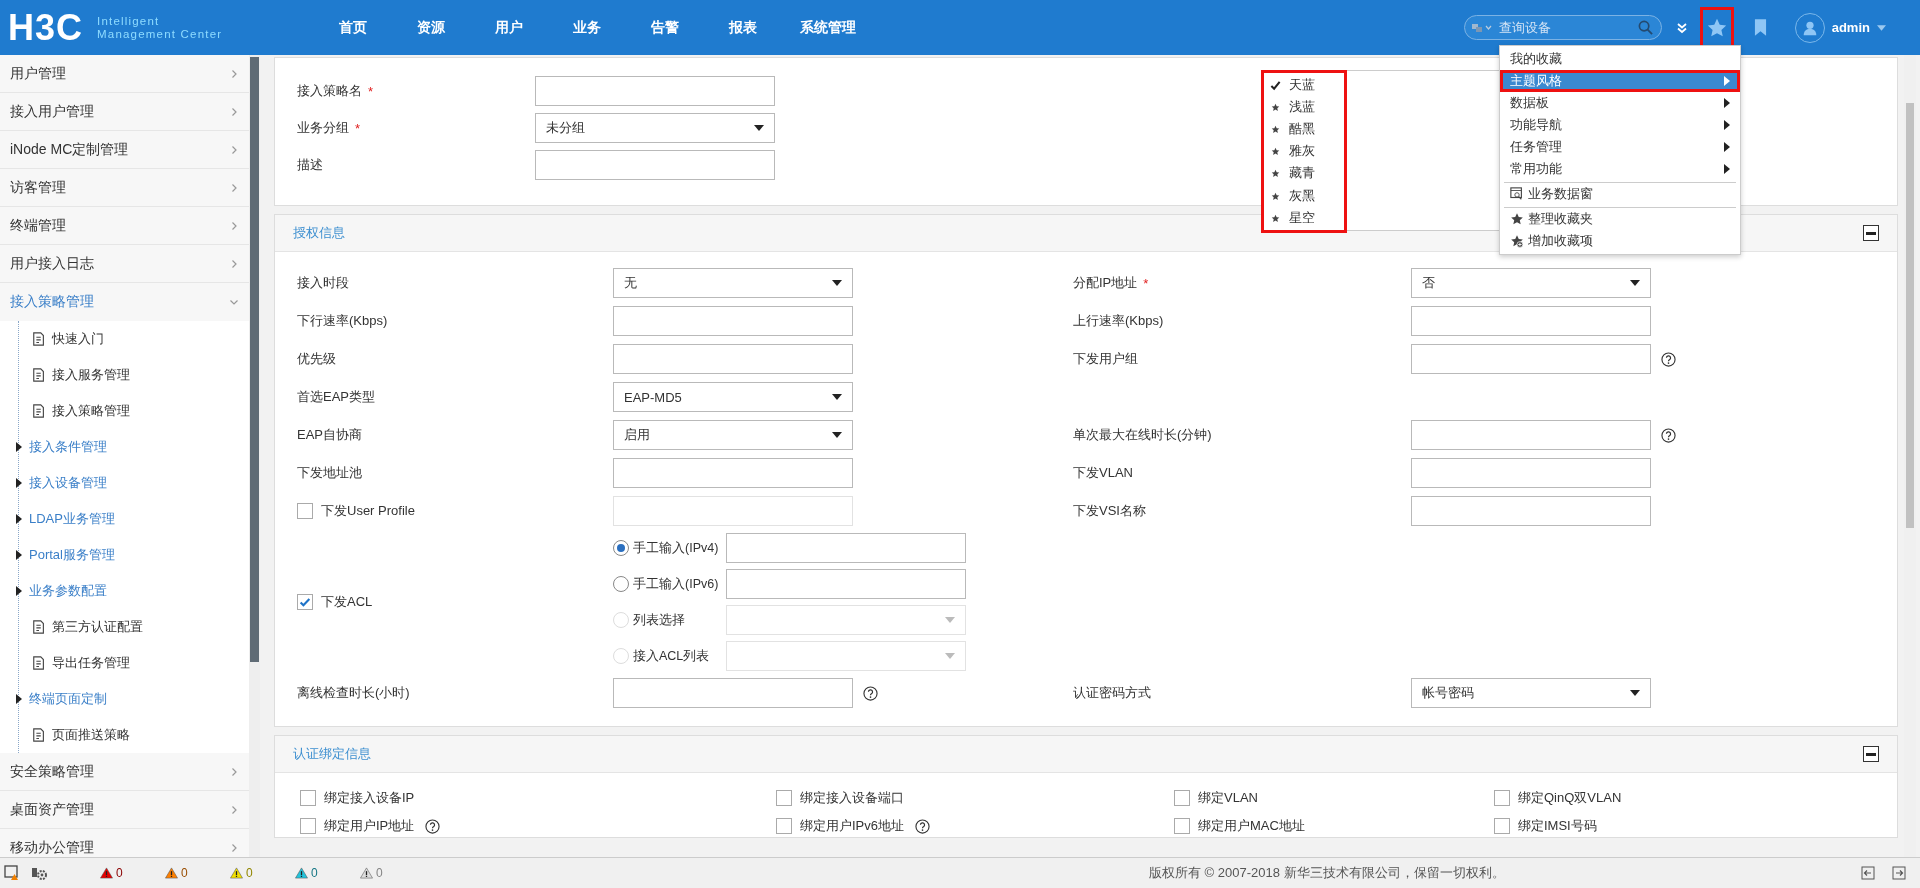  I want to click on search-bar: 查询设备, so click(1562, 27).